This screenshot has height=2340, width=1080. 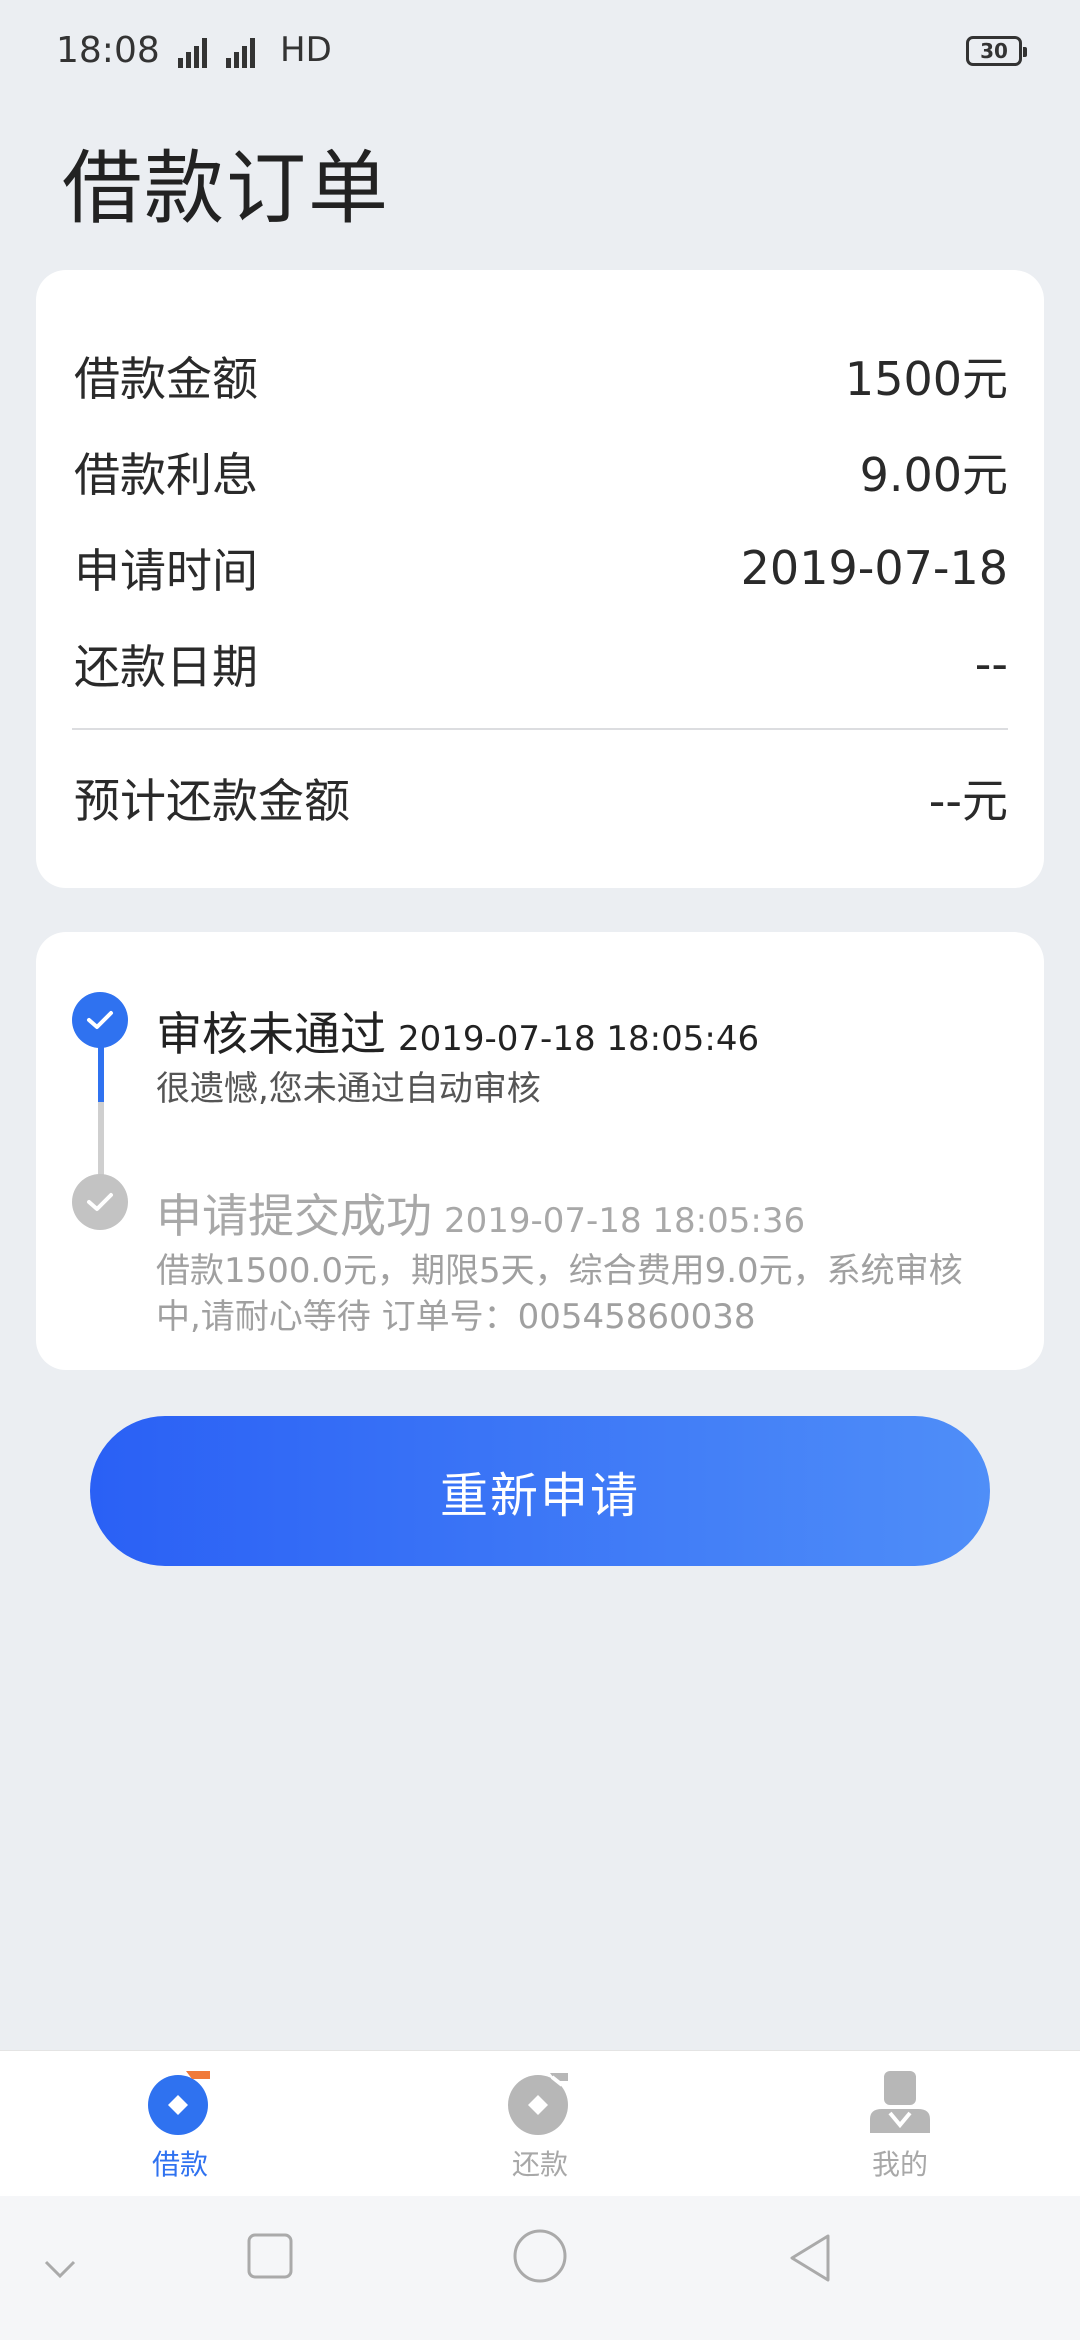 What do you see at coordinates (166, 379) in the screenshot?
I see `summary-label: 借款金额` at bounding box center [166, 379].